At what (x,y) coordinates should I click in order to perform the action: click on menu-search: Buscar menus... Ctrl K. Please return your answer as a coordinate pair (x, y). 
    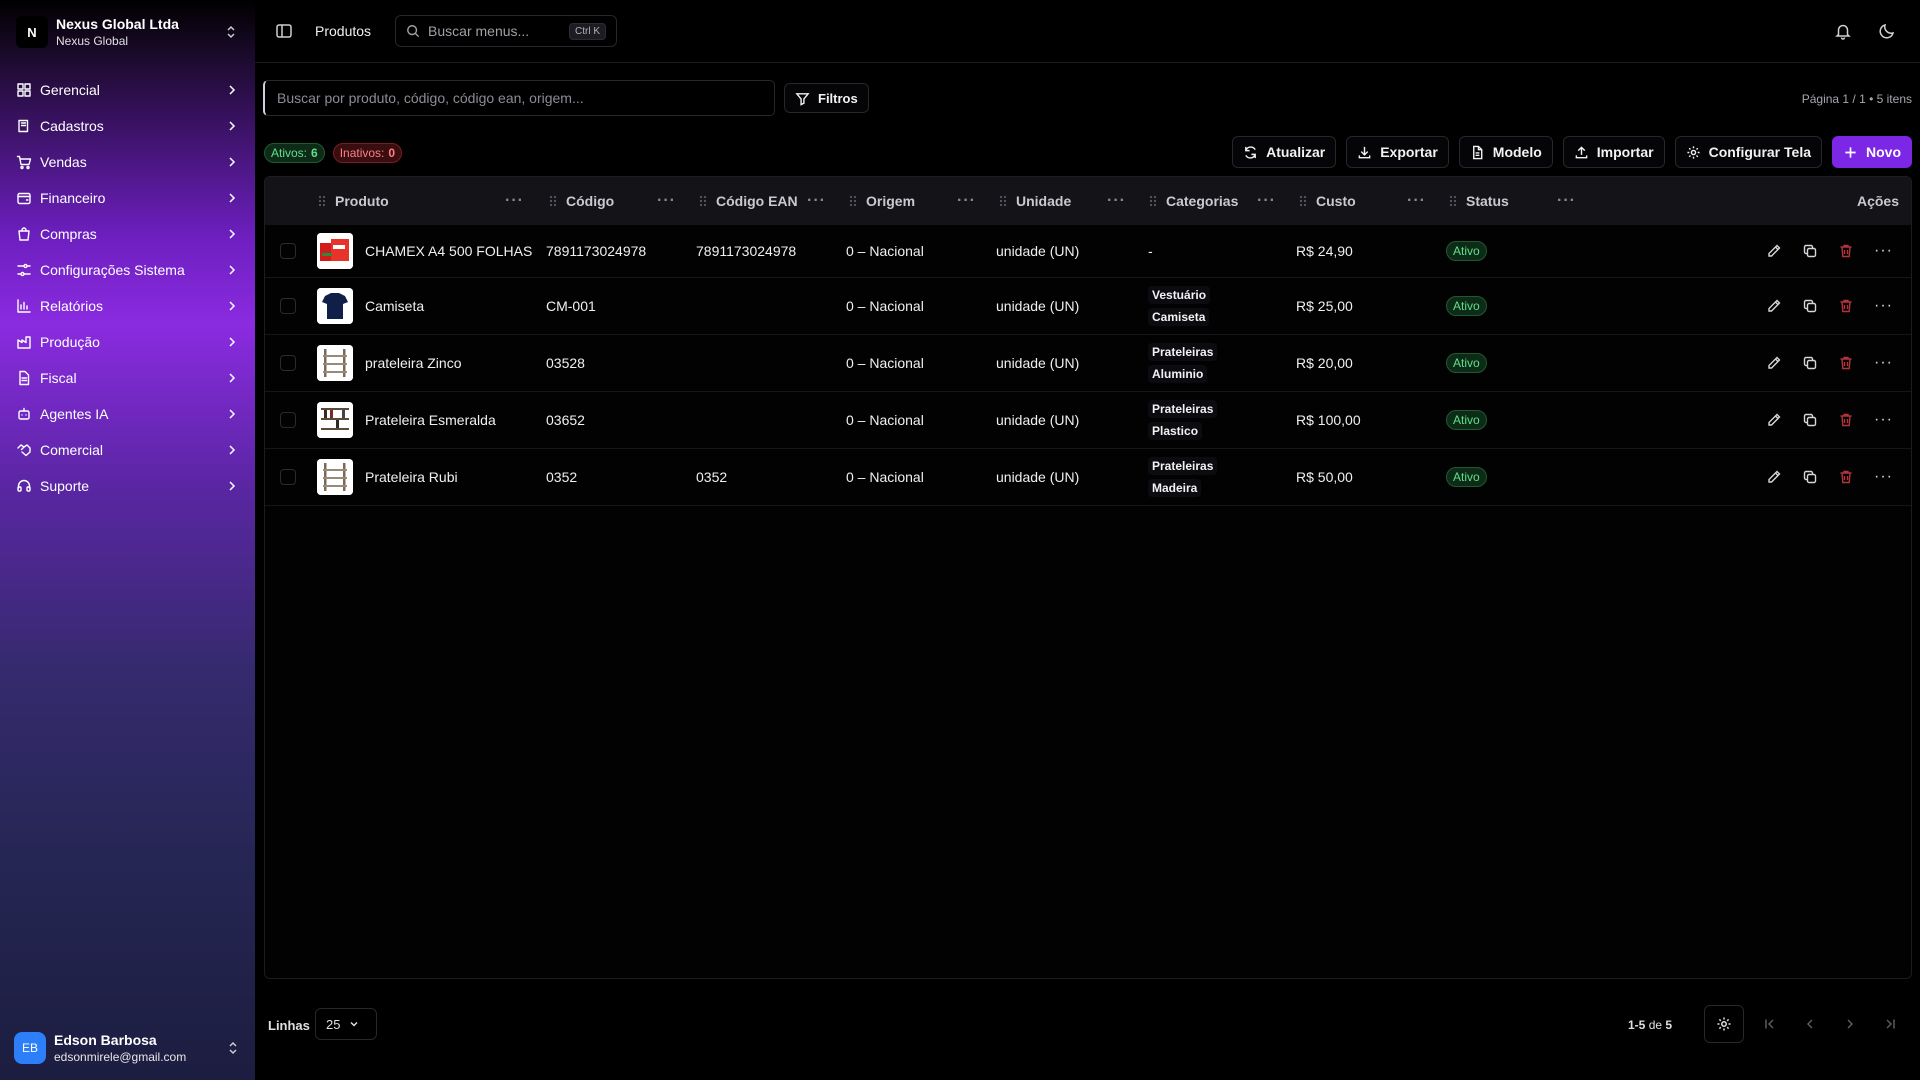
    Looking at the image, I should click on (506, 31).